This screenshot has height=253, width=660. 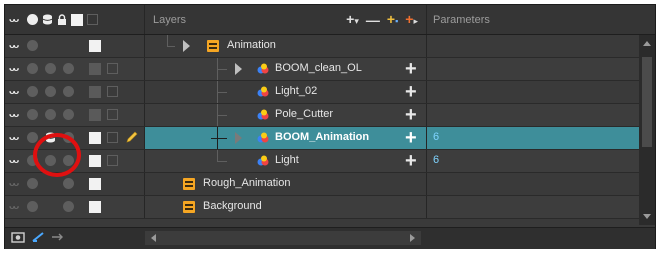 What do you see at coordinates (322, 137) in the screenshot?
I see `layer-name: BOOM_Animation` at bounding box center [322, 137].